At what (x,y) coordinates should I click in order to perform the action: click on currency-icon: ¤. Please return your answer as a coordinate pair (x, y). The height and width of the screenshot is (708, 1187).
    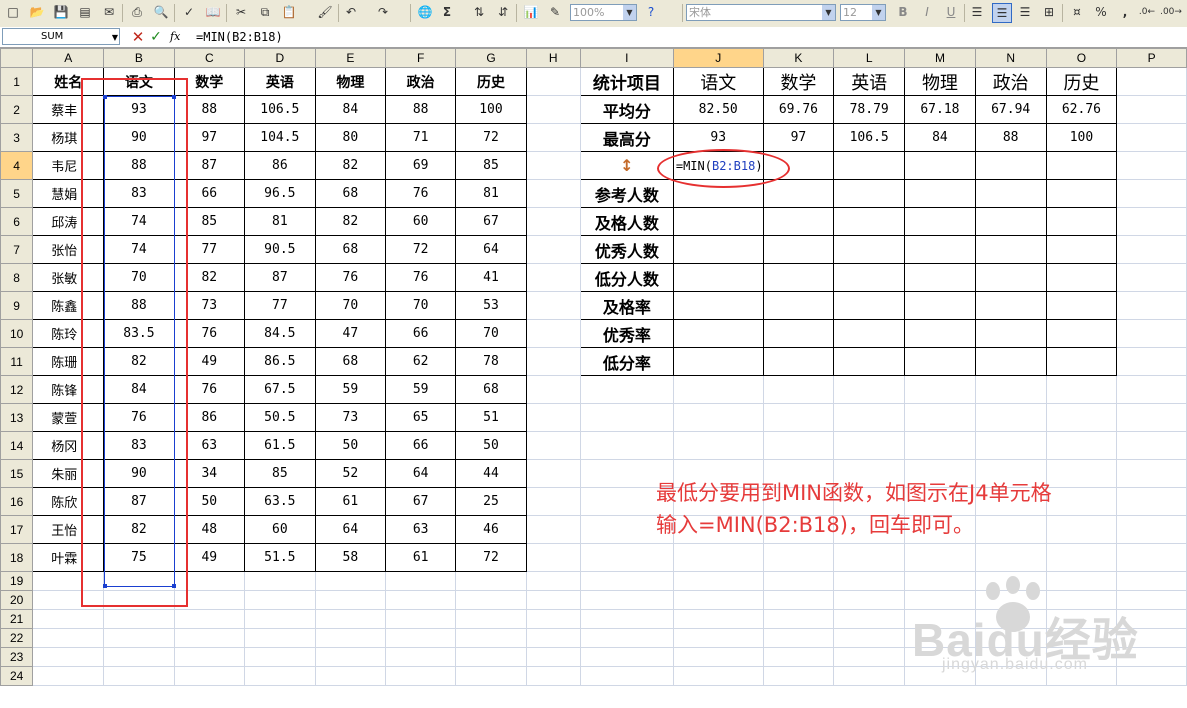
    Looking at the image, I should click on (1077, 12).